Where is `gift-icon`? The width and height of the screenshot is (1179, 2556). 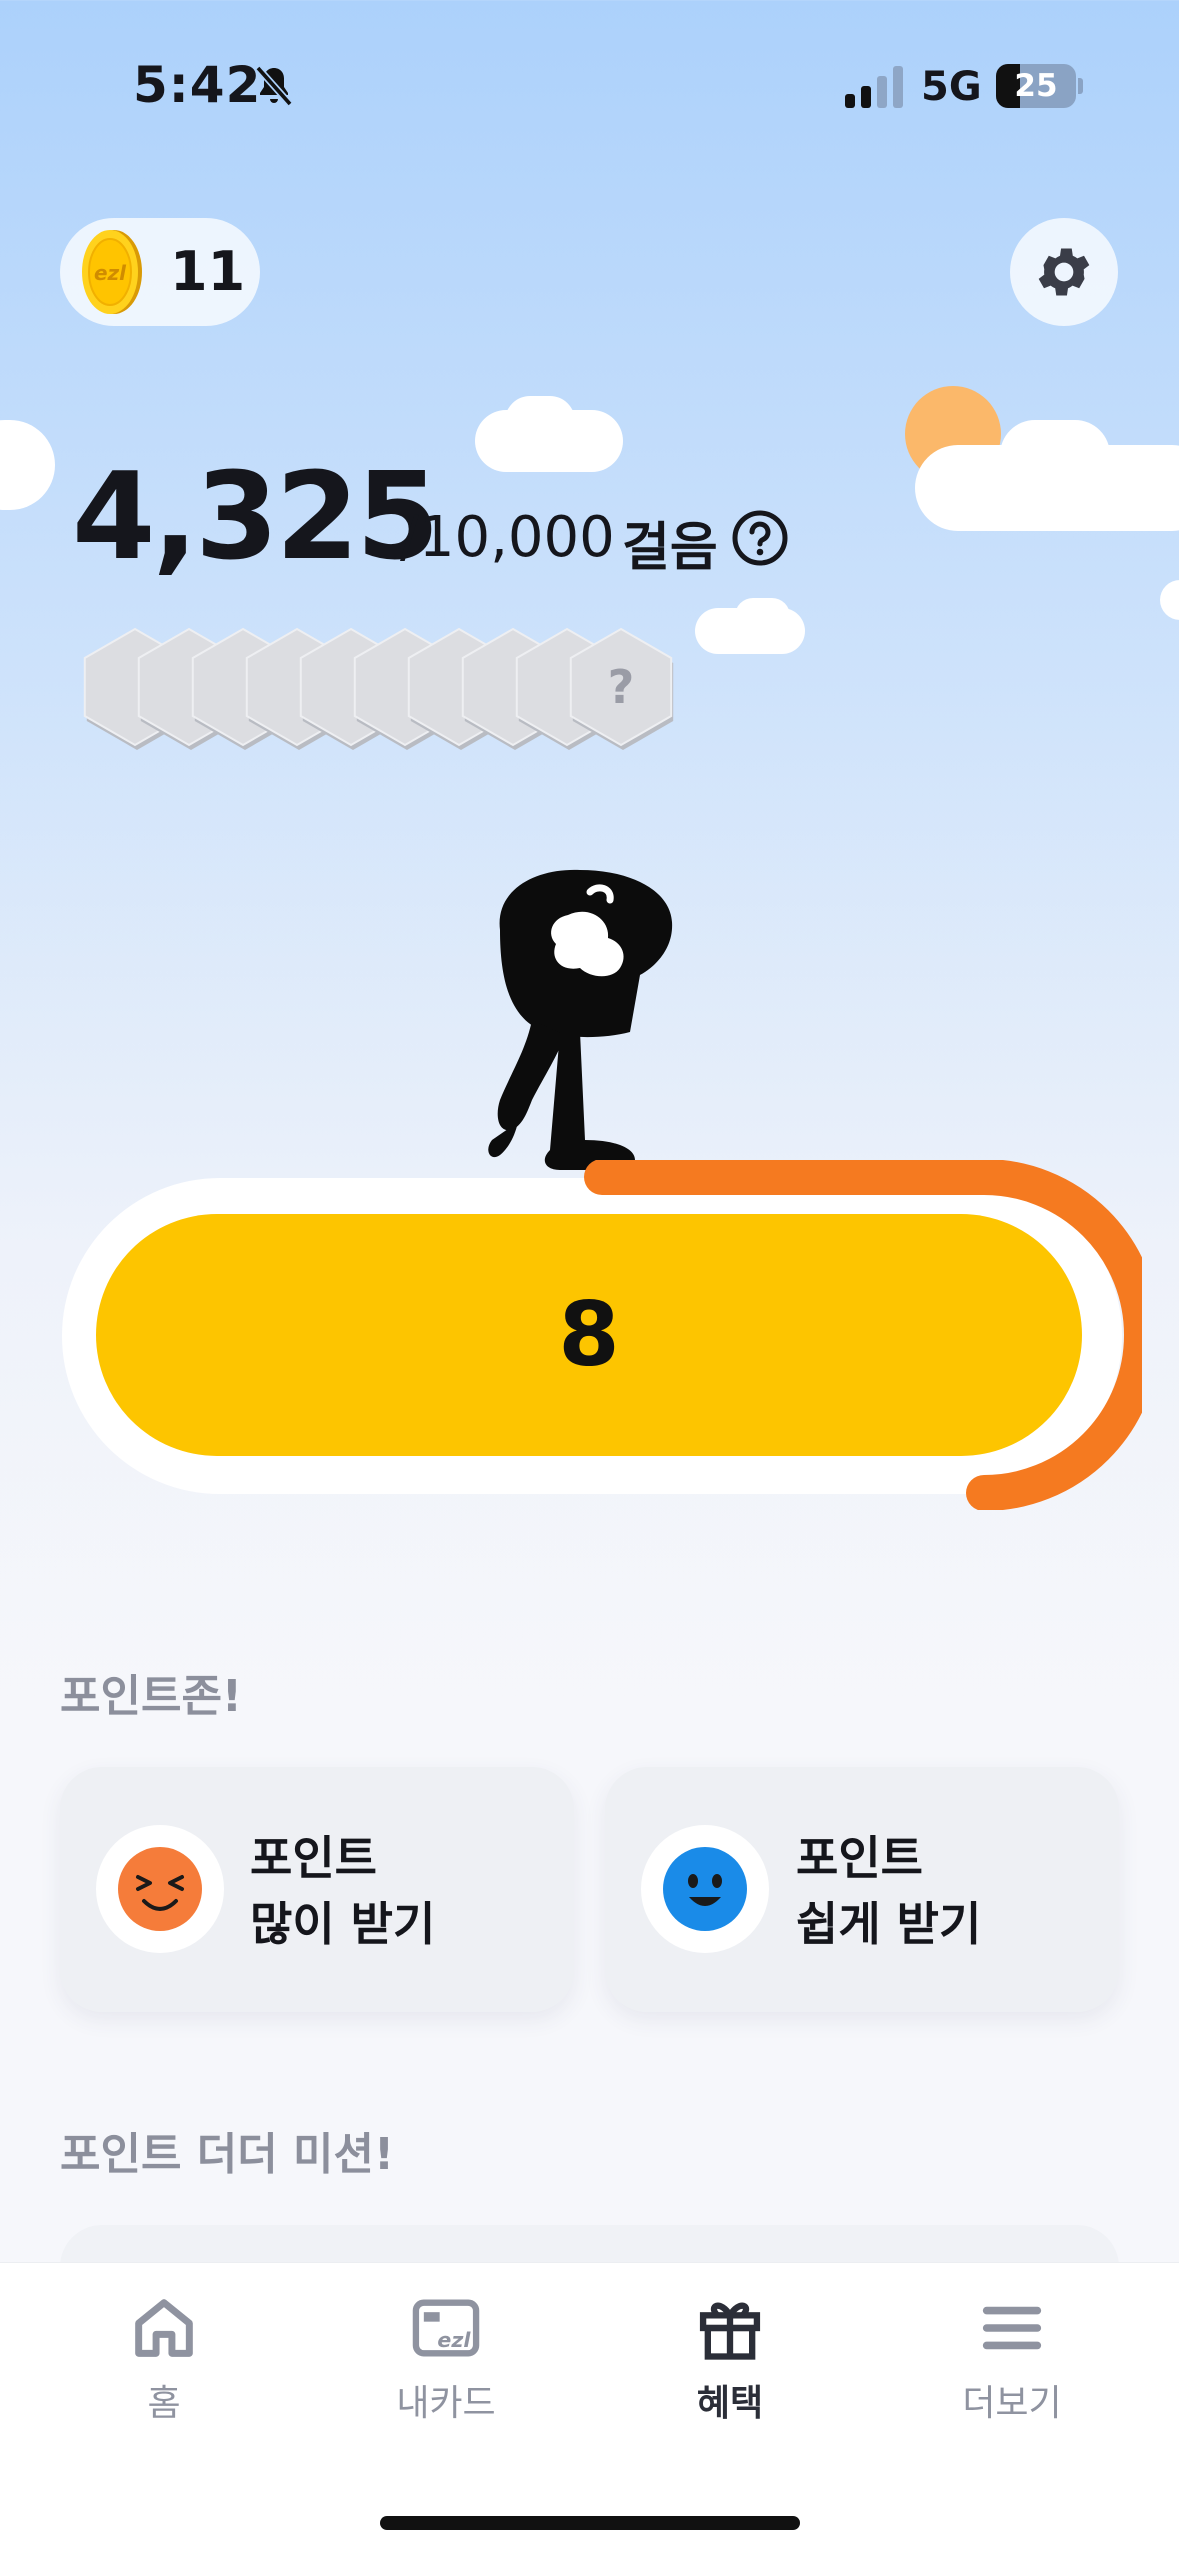 gift-icon is located at coordinates (730, 2331).